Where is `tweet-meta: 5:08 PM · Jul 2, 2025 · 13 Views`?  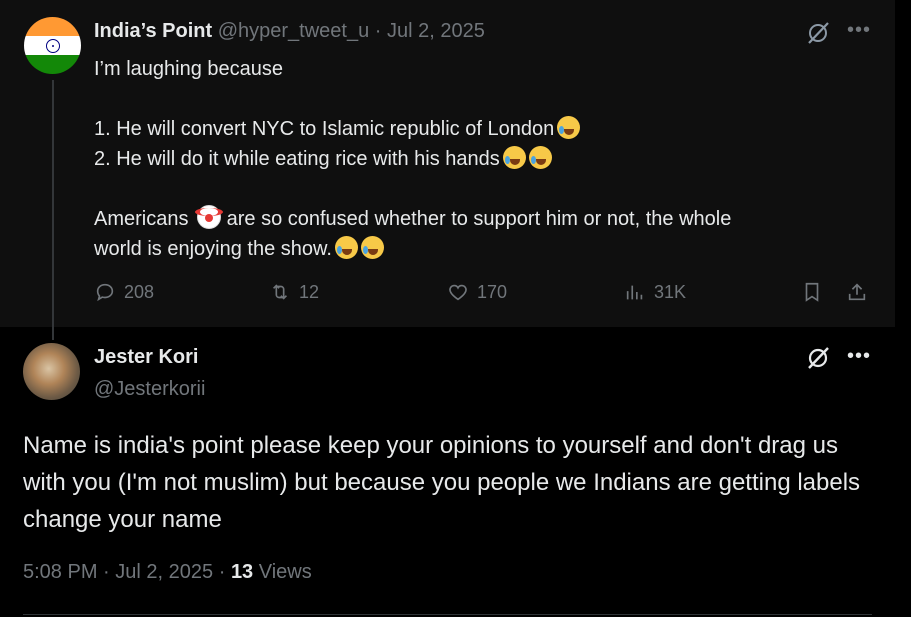 tweet-meta: 5:08 PM · Jul 2, 2025 · 13 Views is located at coordinates (167, 572).